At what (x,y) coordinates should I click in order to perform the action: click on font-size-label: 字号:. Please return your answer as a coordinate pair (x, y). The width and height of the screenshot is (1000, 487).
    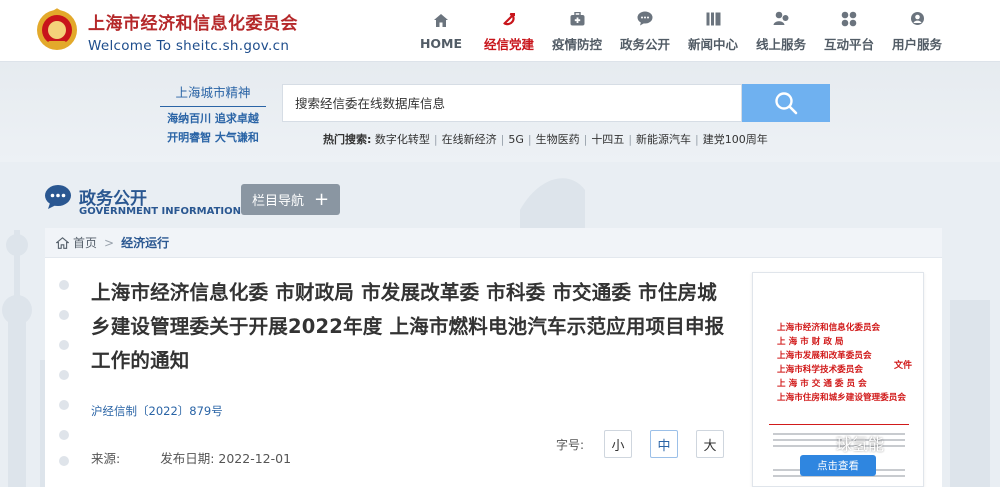
    Looking at the image, I should click on (570, 445).